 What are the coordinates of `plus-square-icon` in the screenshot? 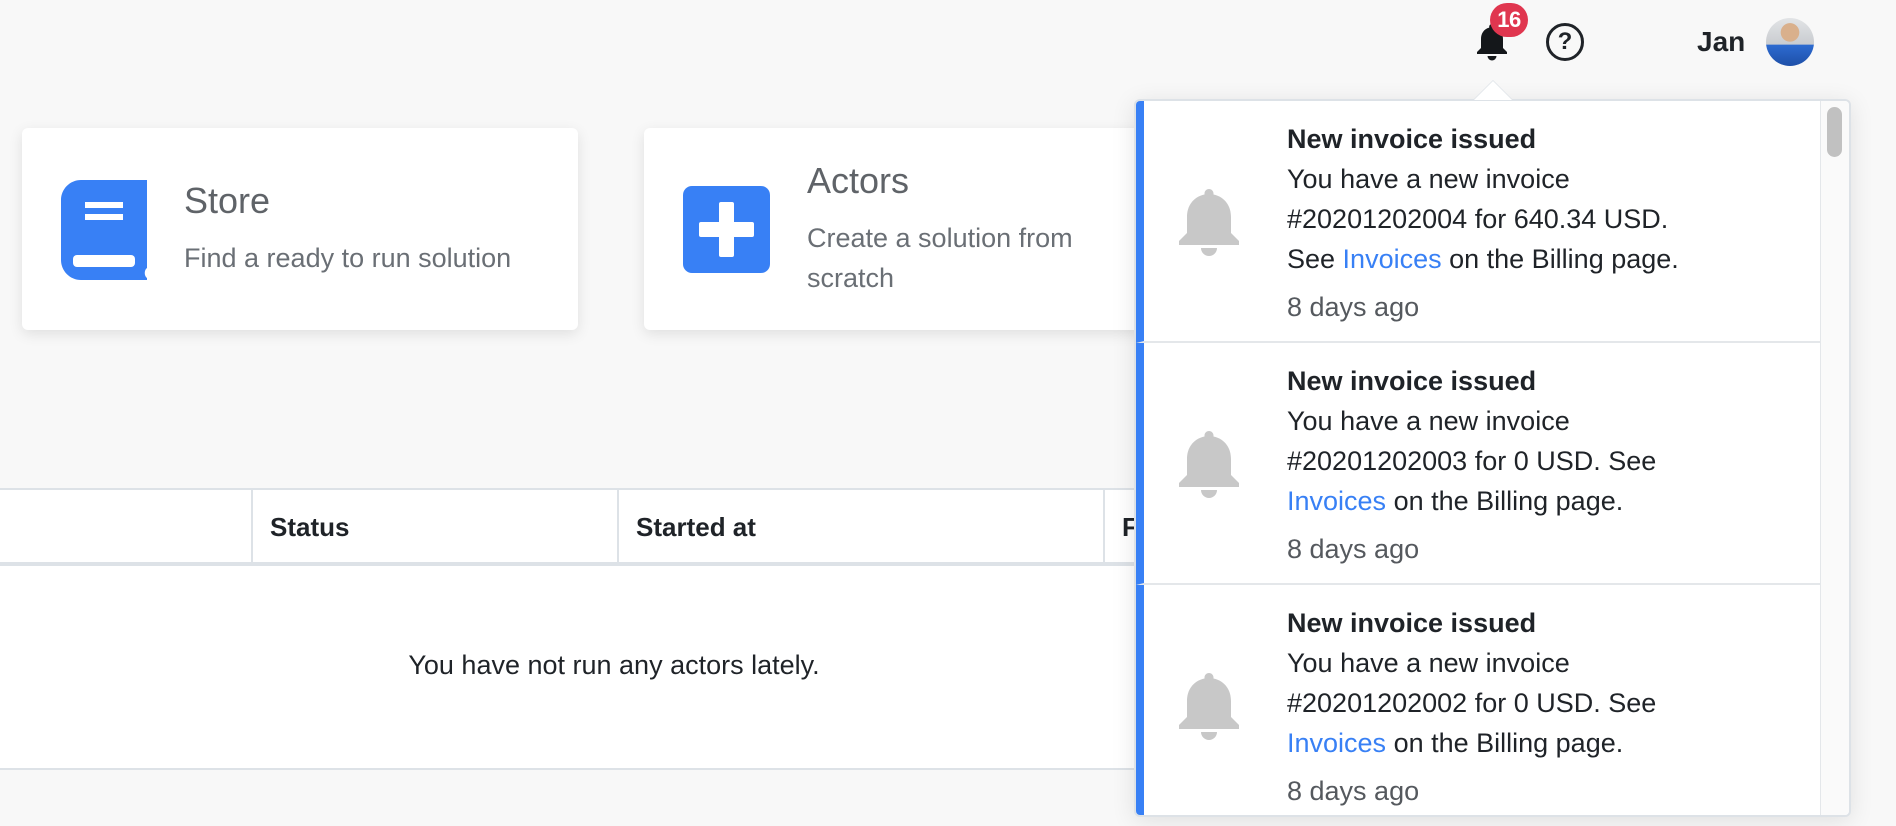 It's located at (726, 229).